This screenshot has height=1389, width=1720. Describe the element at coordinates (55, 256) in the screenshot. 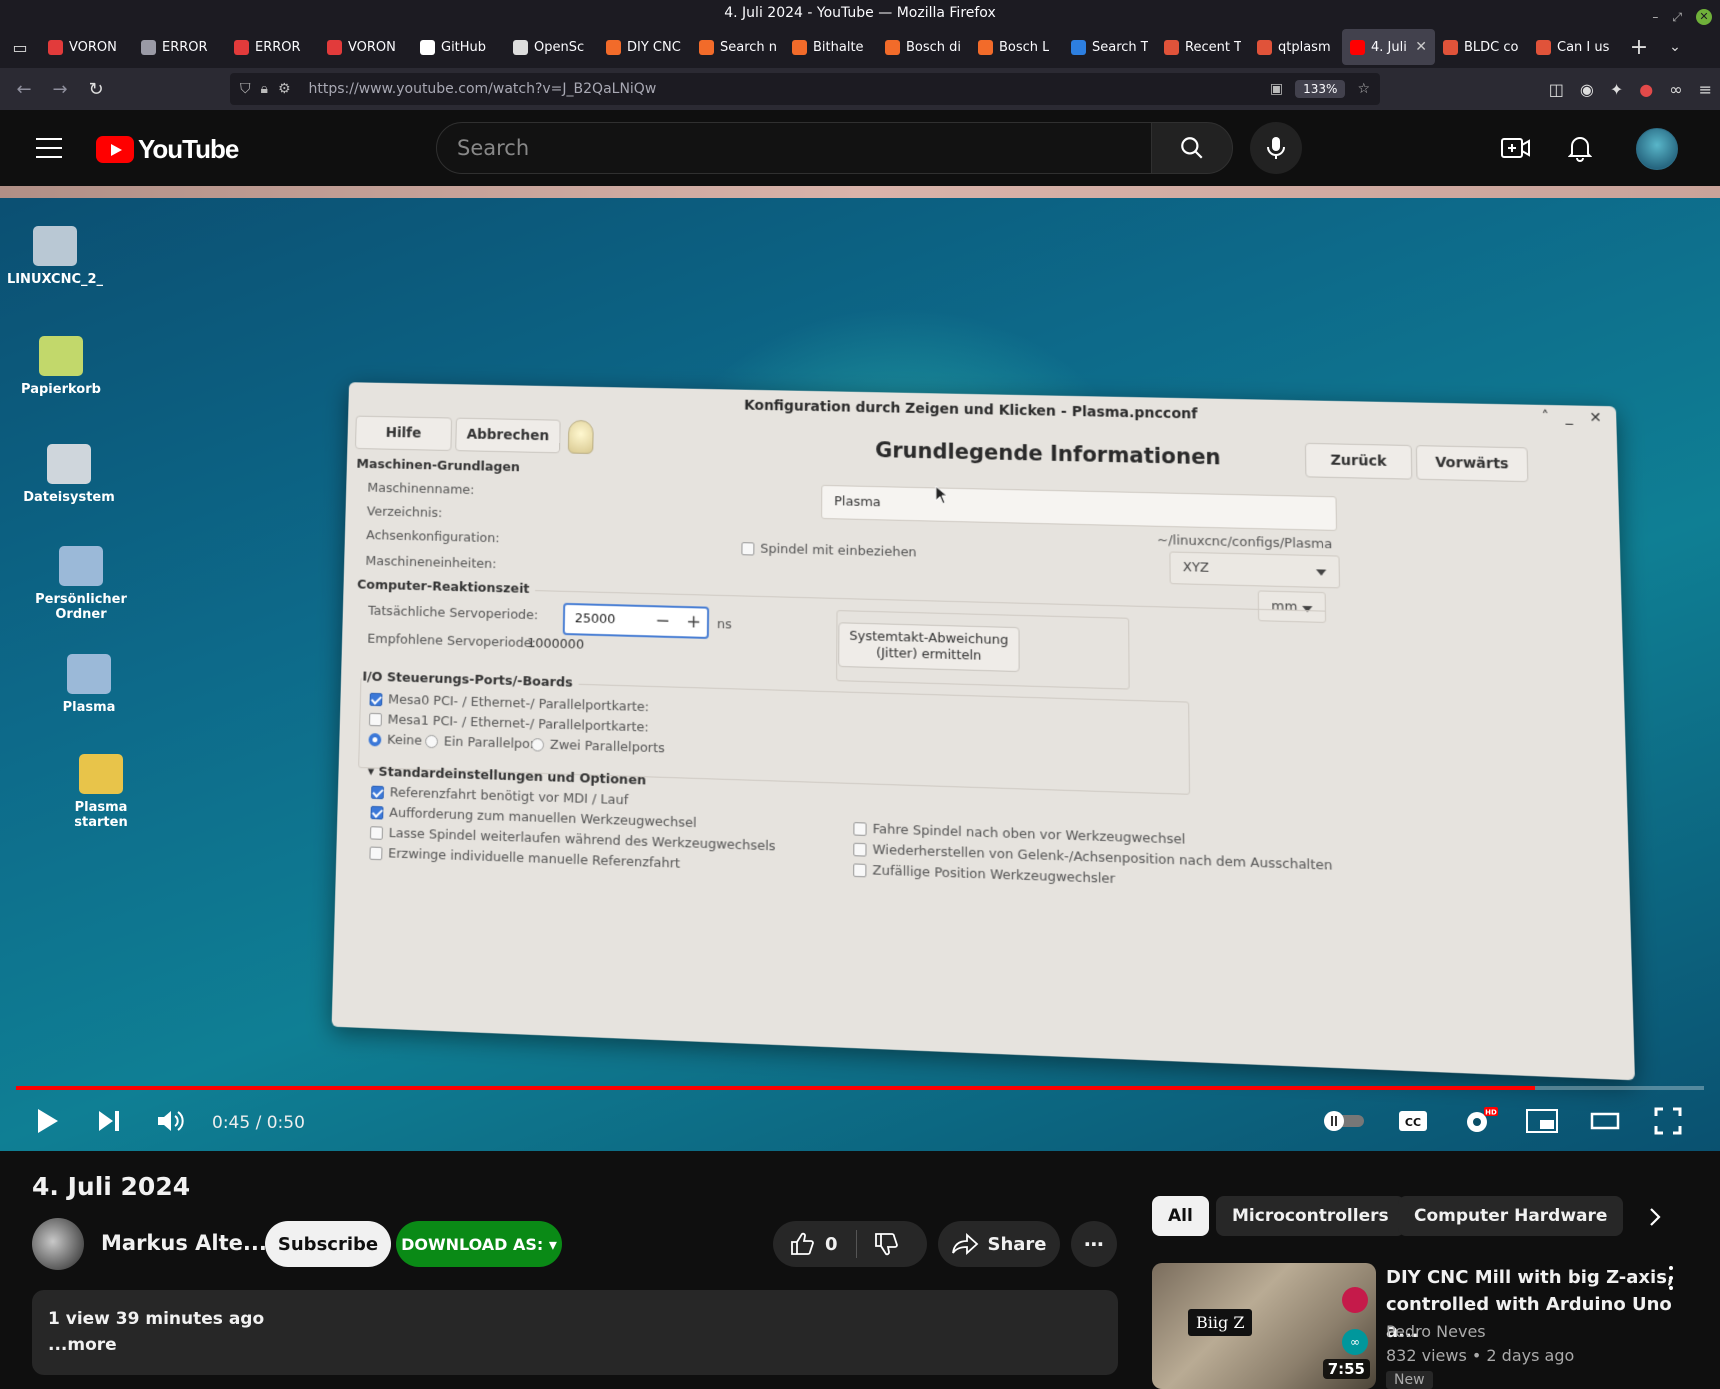

I see `desktop-icon-0: LINUXCNC_2_` at that location.